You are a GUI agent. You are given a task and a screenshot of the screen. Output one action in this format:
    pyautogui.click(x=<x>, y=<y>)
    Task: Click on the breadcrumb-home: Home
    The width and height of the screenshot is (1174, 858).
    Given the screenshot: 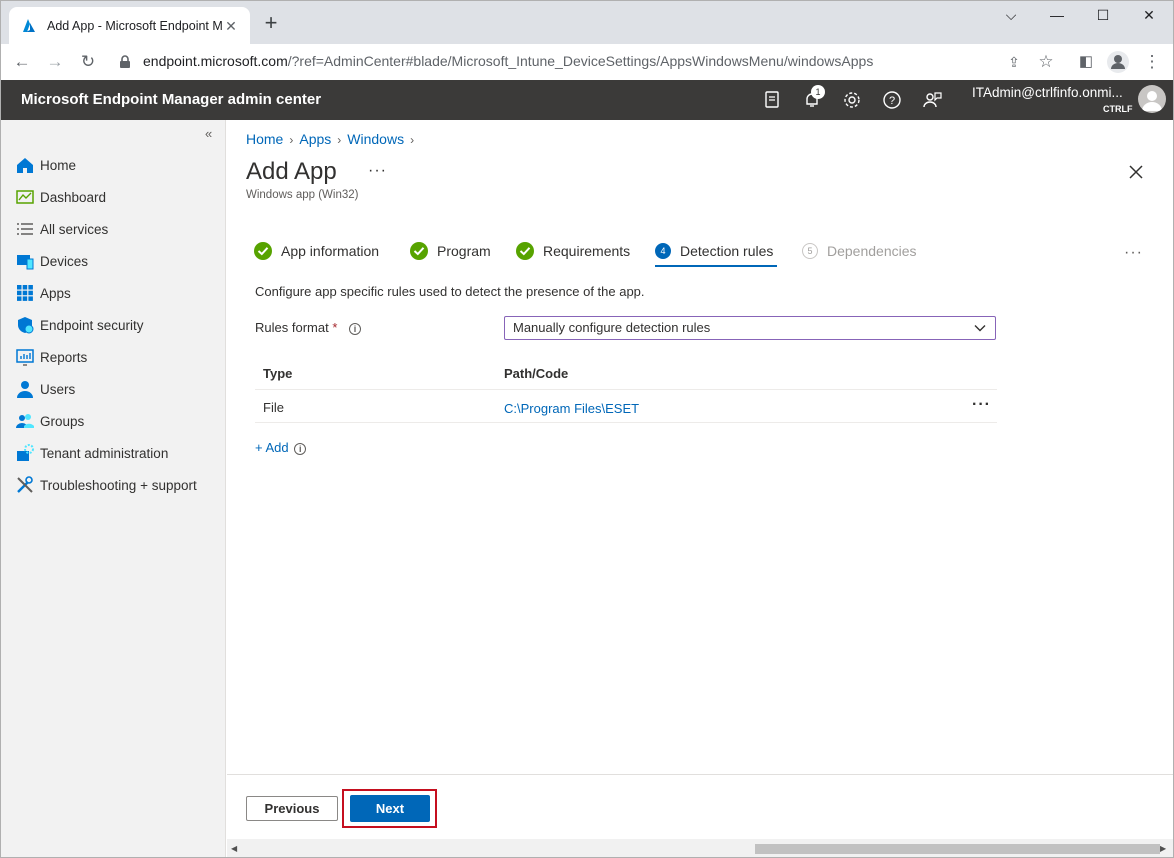 What is the action you would take?
    pyautogui.click(x=264, y=139)
    